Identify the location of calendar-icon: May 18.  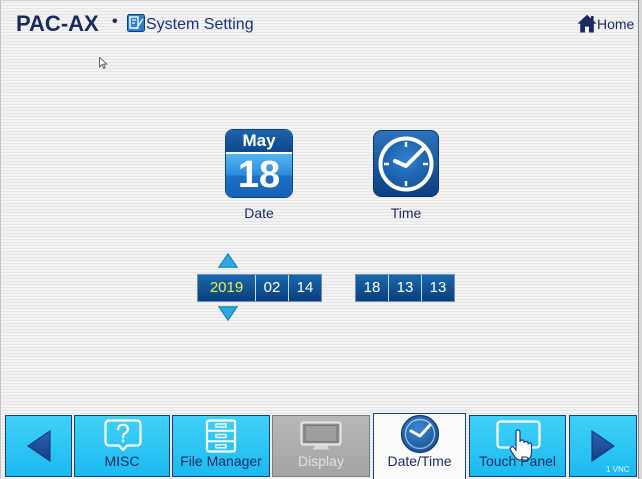
(259, 163).